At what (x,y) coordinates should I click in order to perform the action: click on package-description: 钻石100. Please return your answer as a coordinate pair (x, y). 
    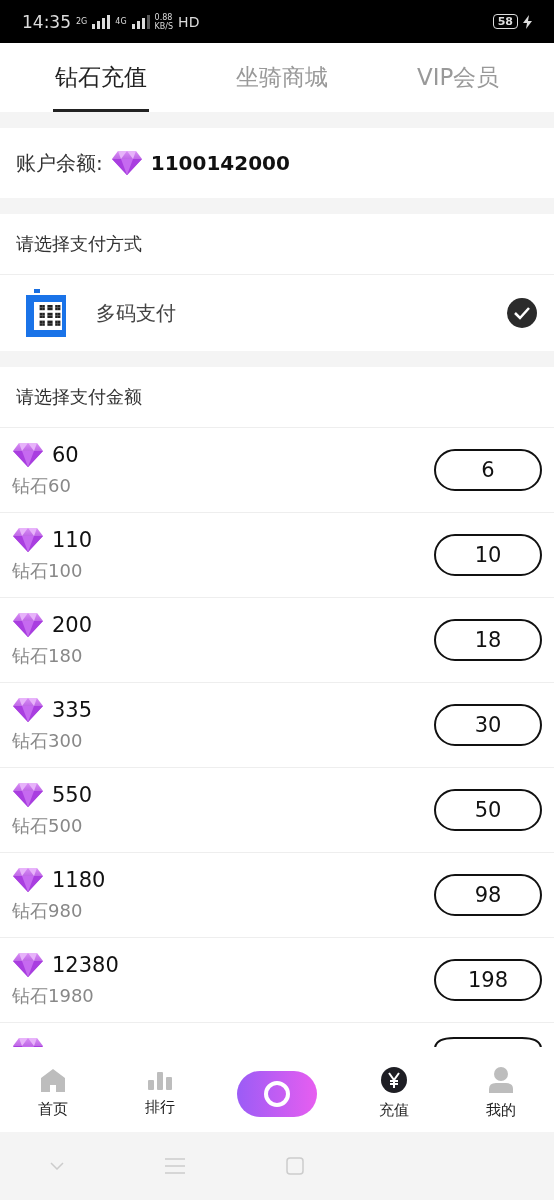
    Looking at the image, I should click on (48, 571).